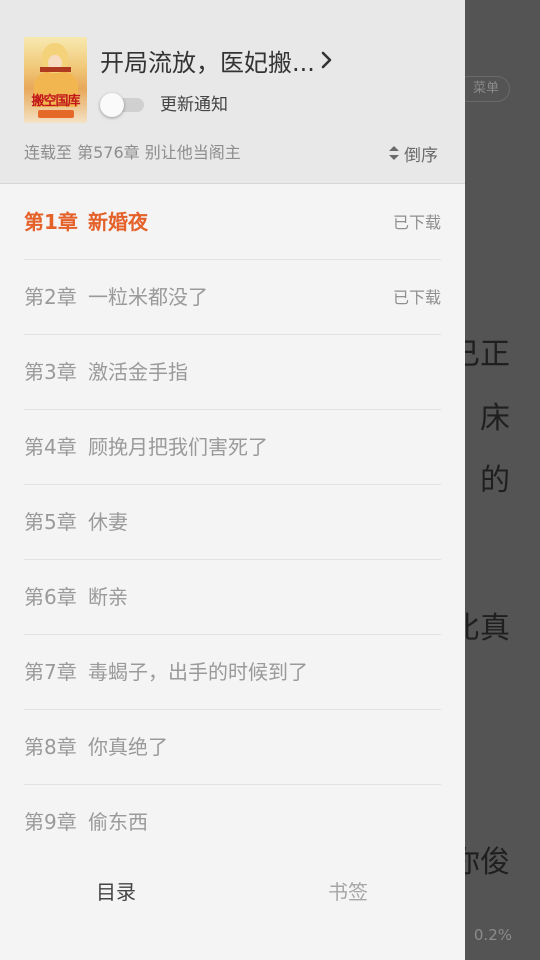 The image size is (540, 960). I want to click on chapter-item: 第7章 毒蝎子，出手的时候到了, so click(232, 672).